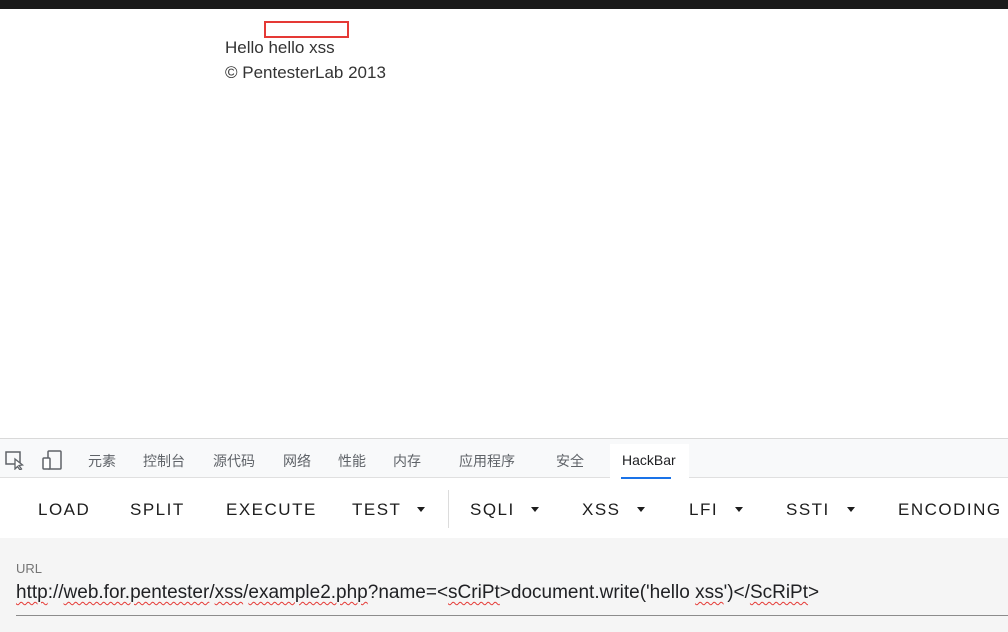 The width and height of the screenshot is (1008, 632). Describe the element at coordinates (851, 509) in the screenshot. I see `ssti-dropdown-icon` at that location.